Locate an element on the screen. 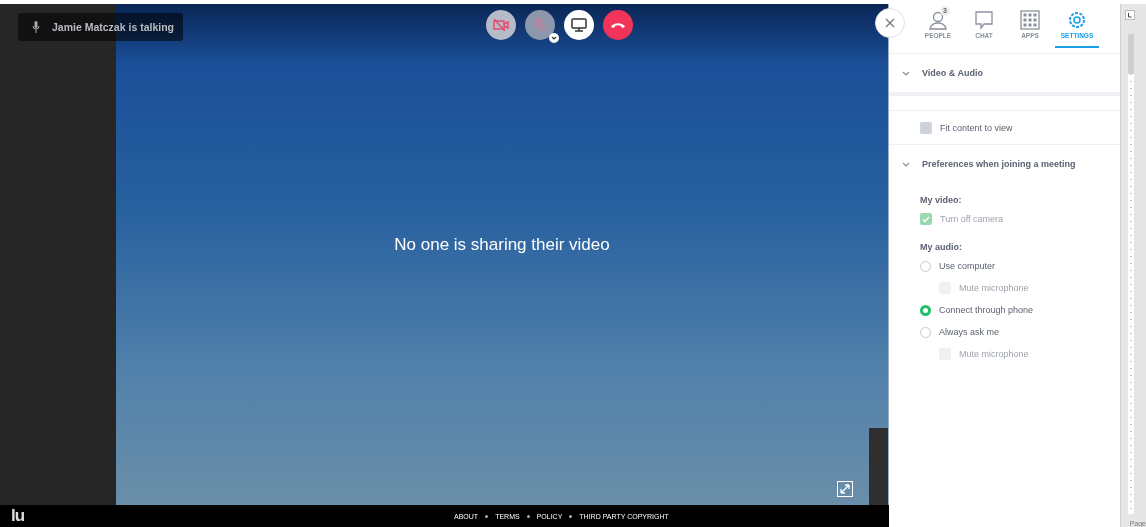 The image size is (1146, 527). microphone-icon is located at coordinates (36, 27).